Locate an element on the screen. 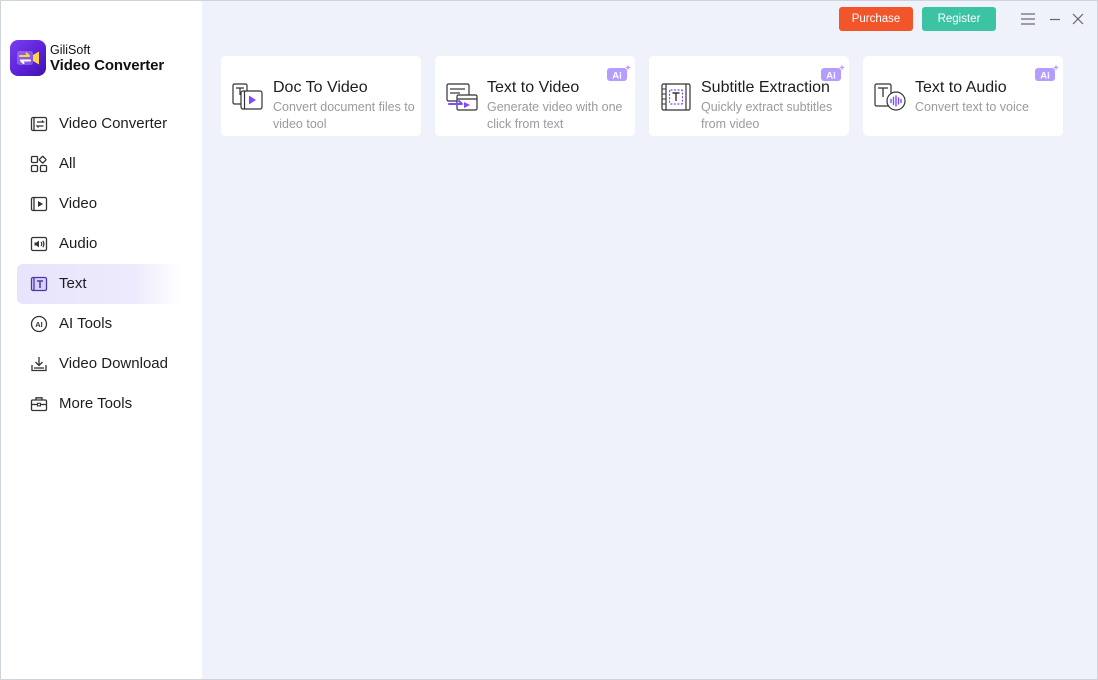 The image size is (1098, 680). sidebar-item-audio: Audio is located at coordinates (100, 244).